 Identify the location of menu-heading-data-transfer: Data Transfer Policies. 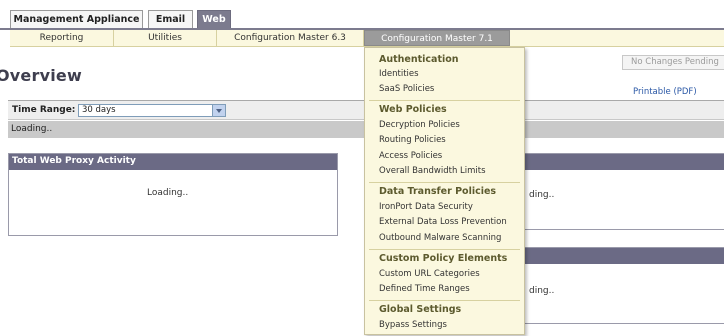
(438, 191).